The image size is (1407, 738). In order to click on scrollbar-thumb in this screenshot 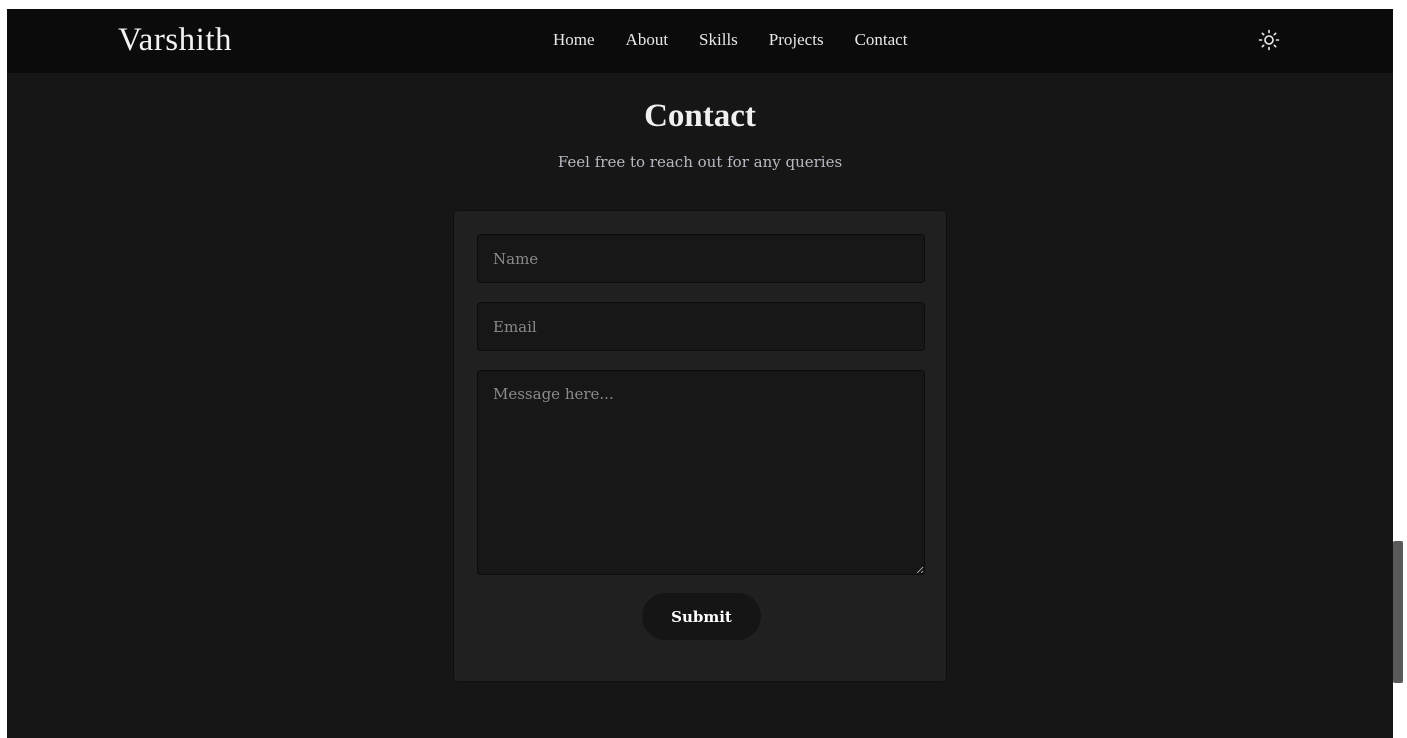, I will do `click(1398, 612)`.